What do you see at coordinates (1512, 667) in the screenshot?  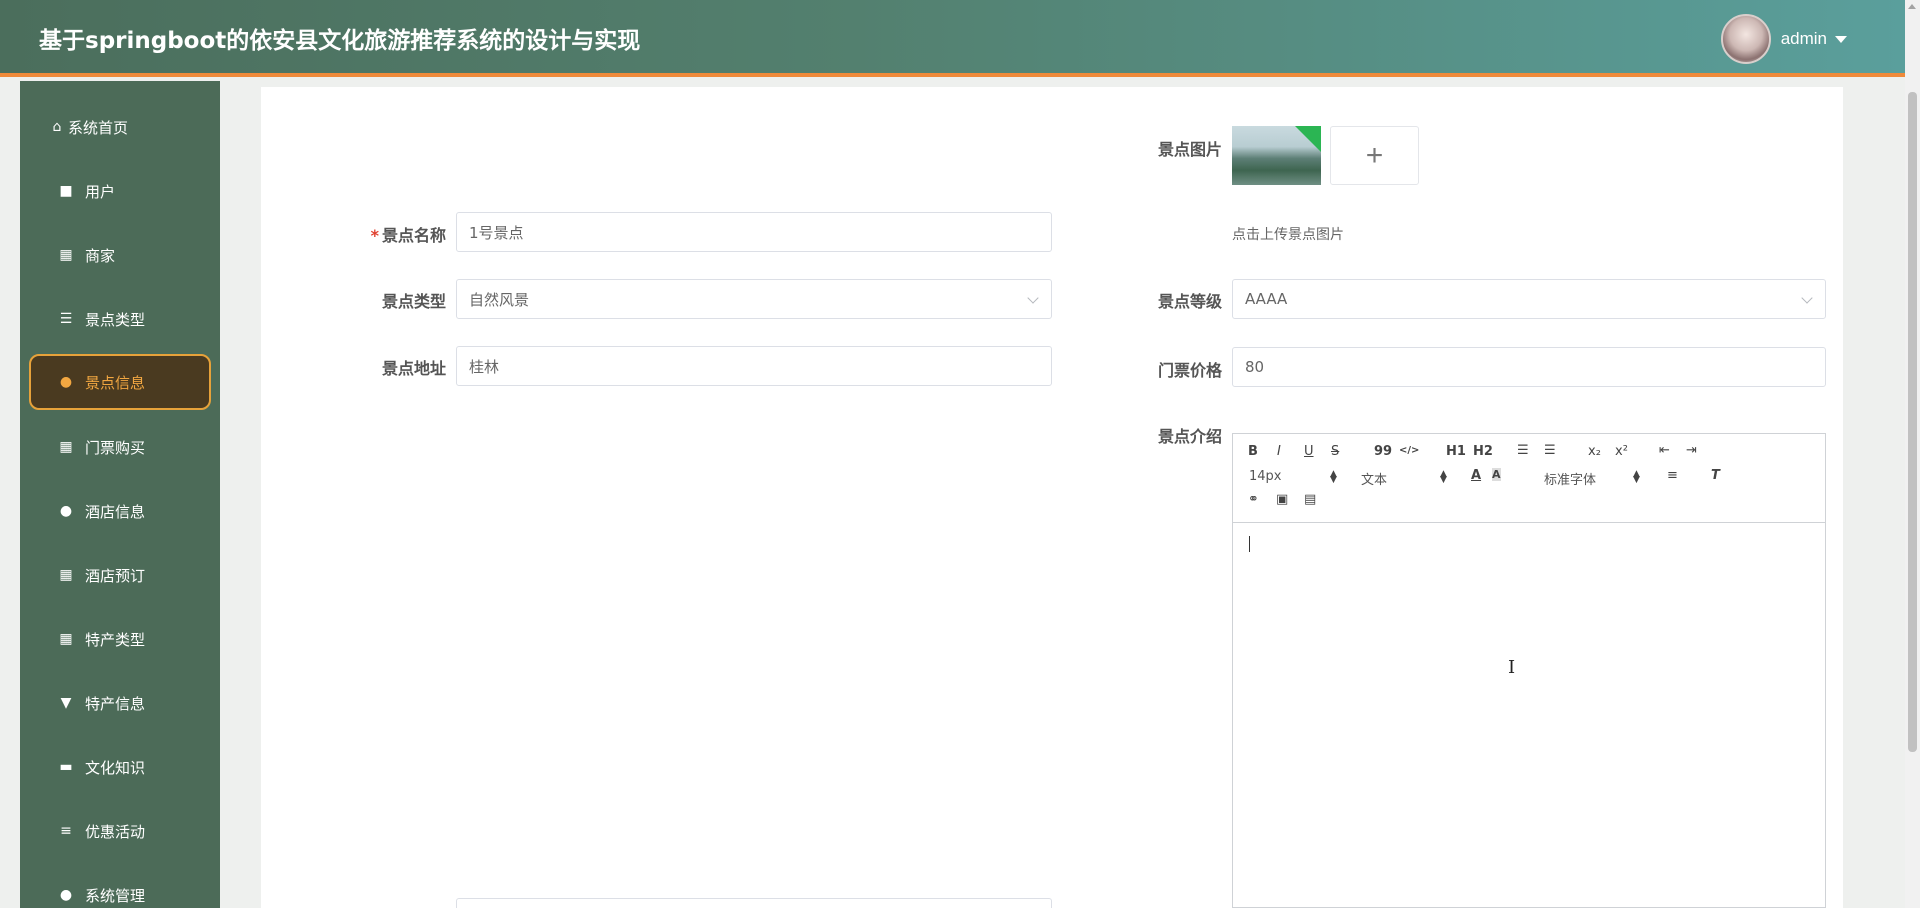 I see `ibeam-cursor-icon: I` at bounding box center [1512, 667].